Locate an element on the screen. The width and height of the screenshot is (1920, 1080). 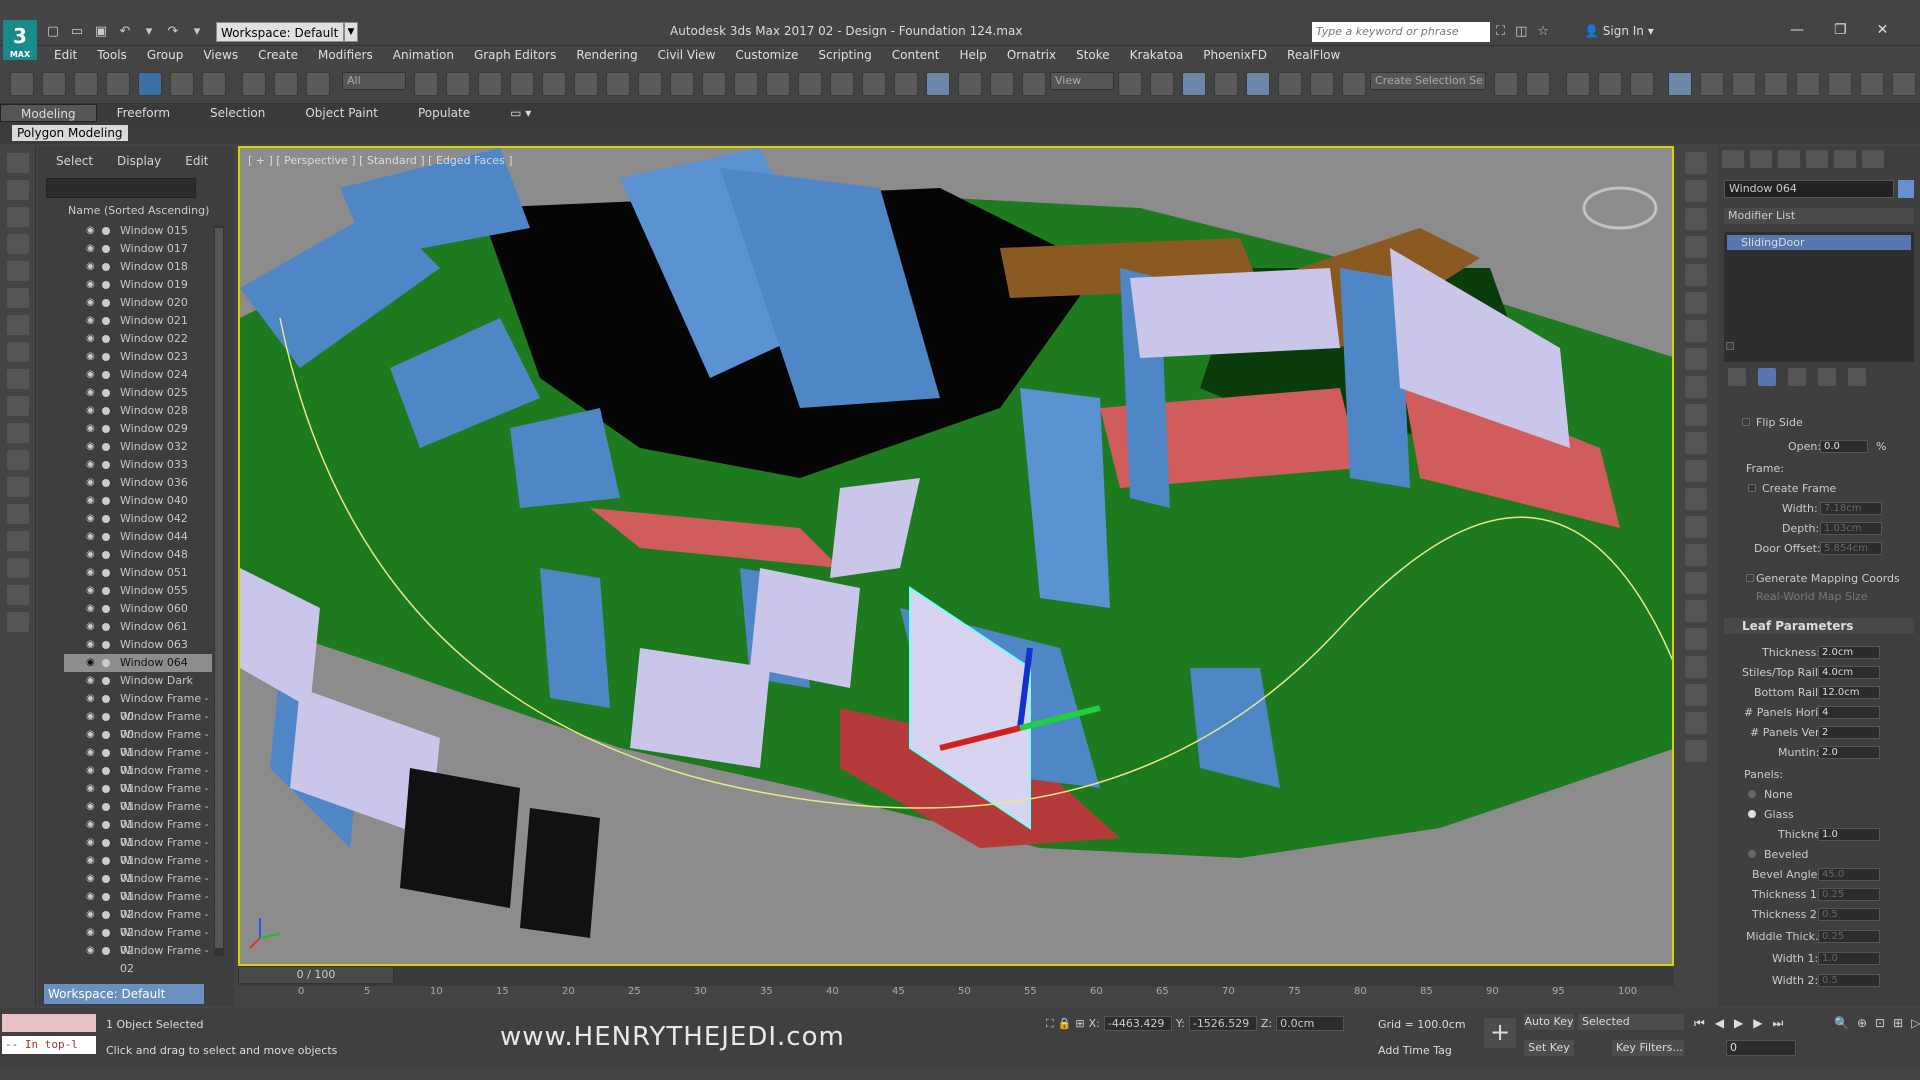
search-input: Type a keyword or phrase is located at coordinates (1401, 32).